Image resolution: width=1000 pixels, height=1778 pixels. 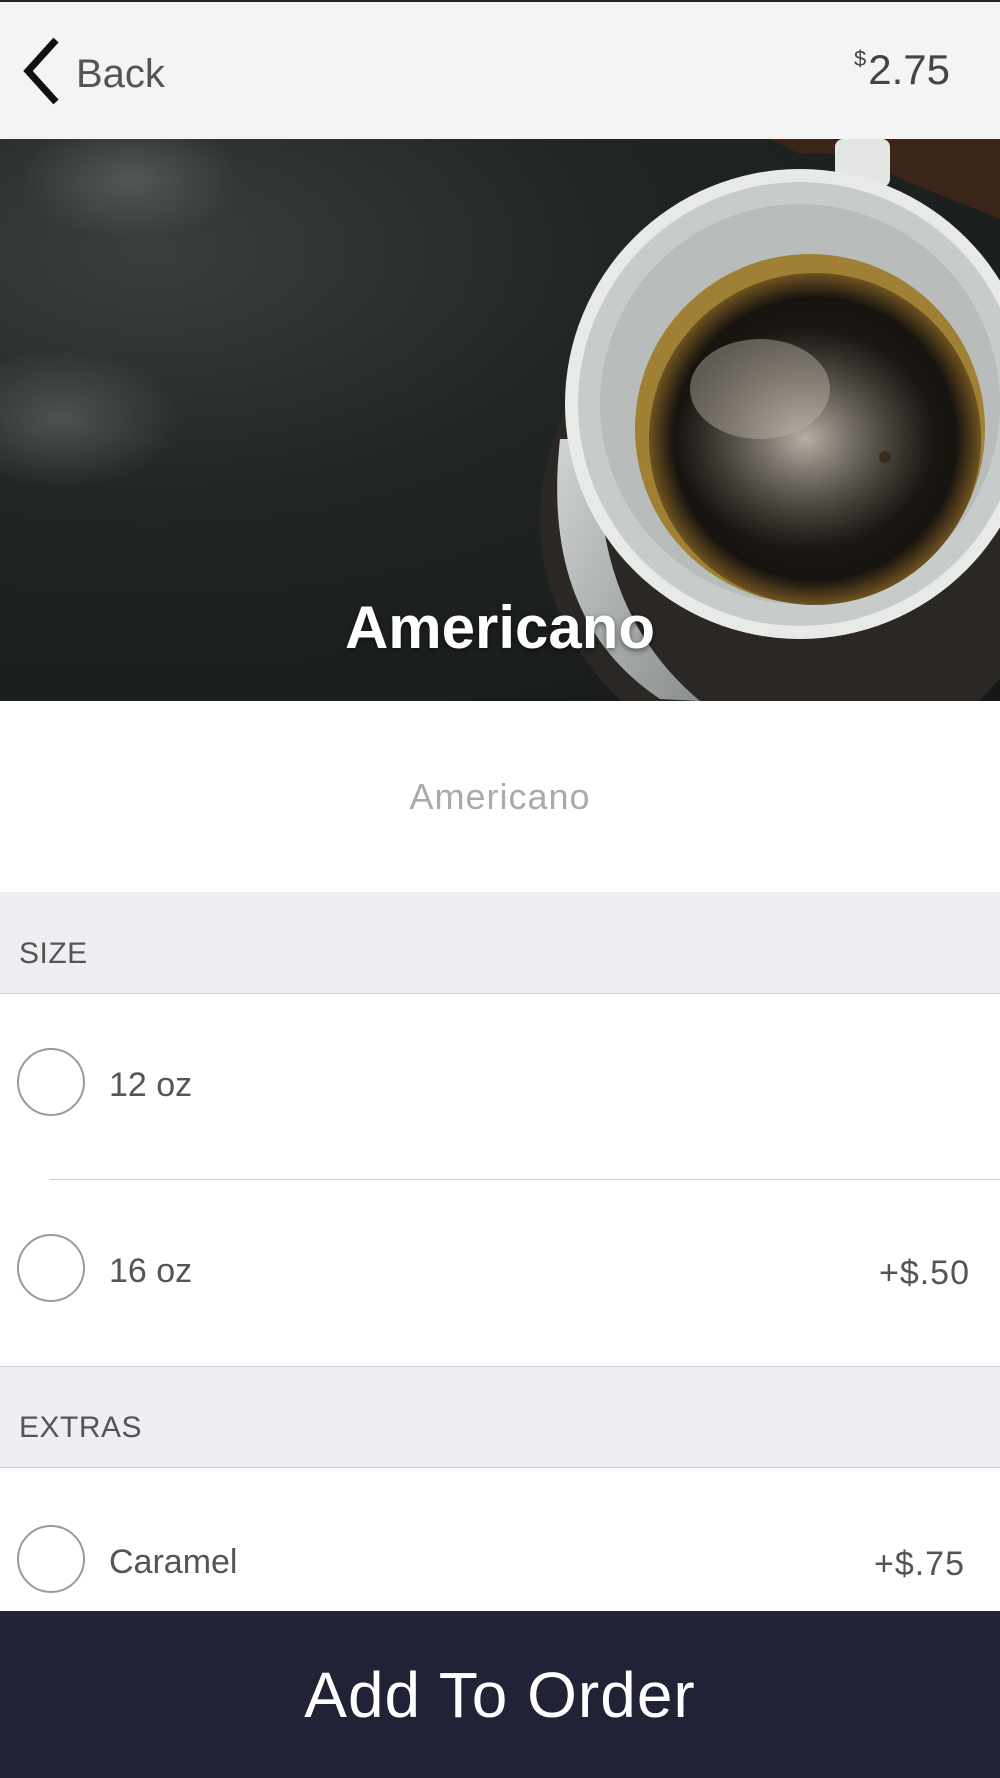 I want to click on item-description: Americano, so click(x=500, y=796).